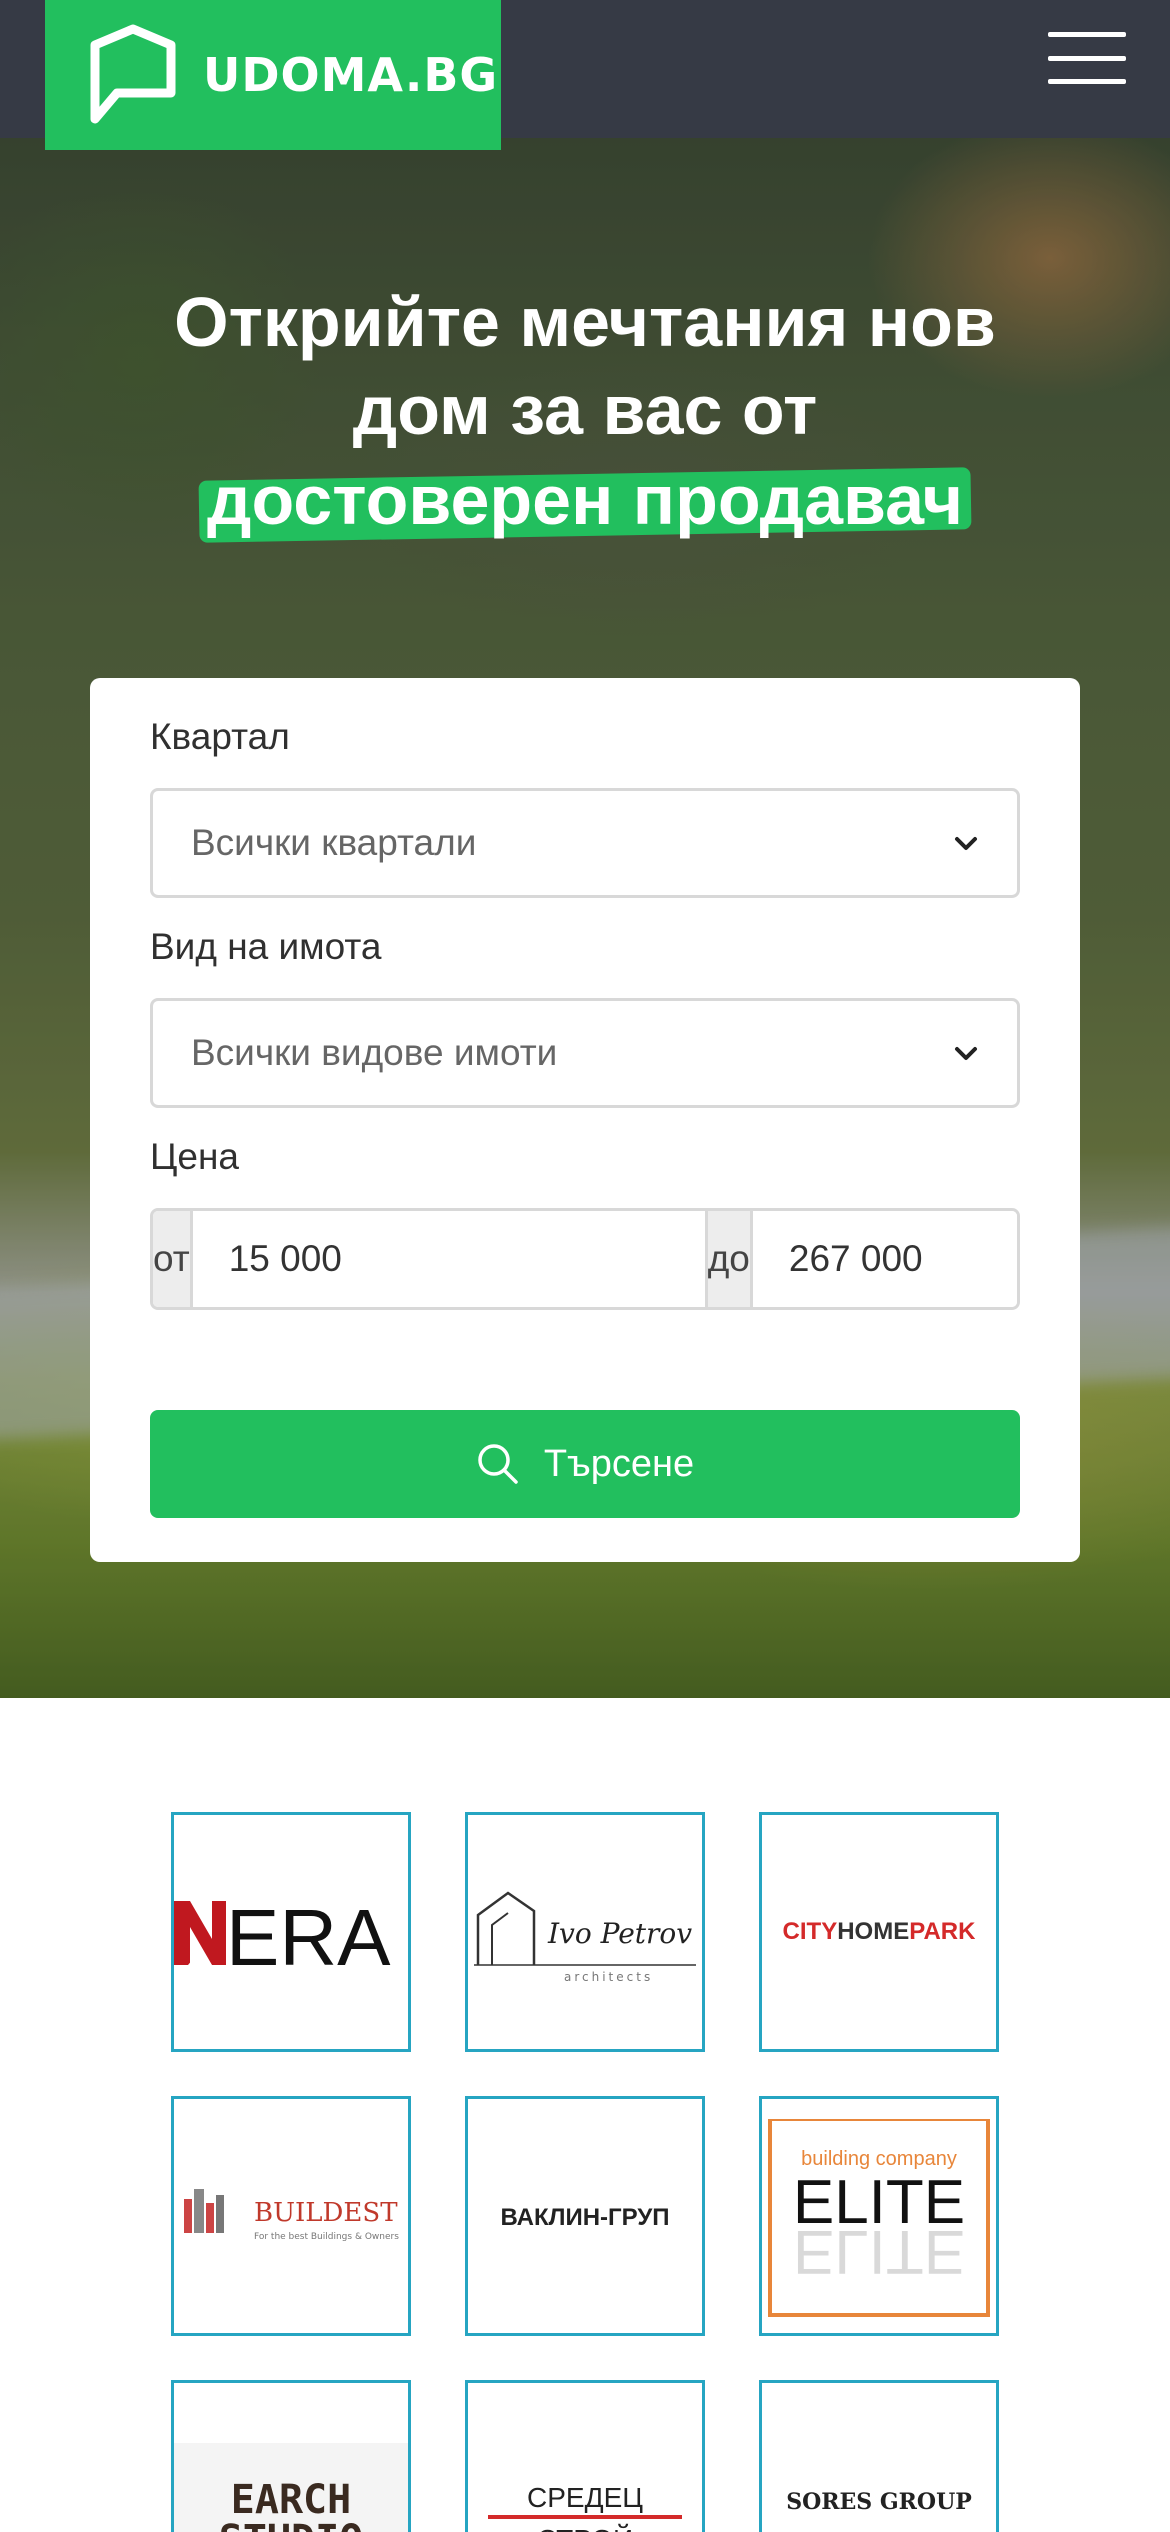 Image resolution: width=1170 pixels, height=2532 pixels. I want to click on price-range: от до €, so click(585, 1259).